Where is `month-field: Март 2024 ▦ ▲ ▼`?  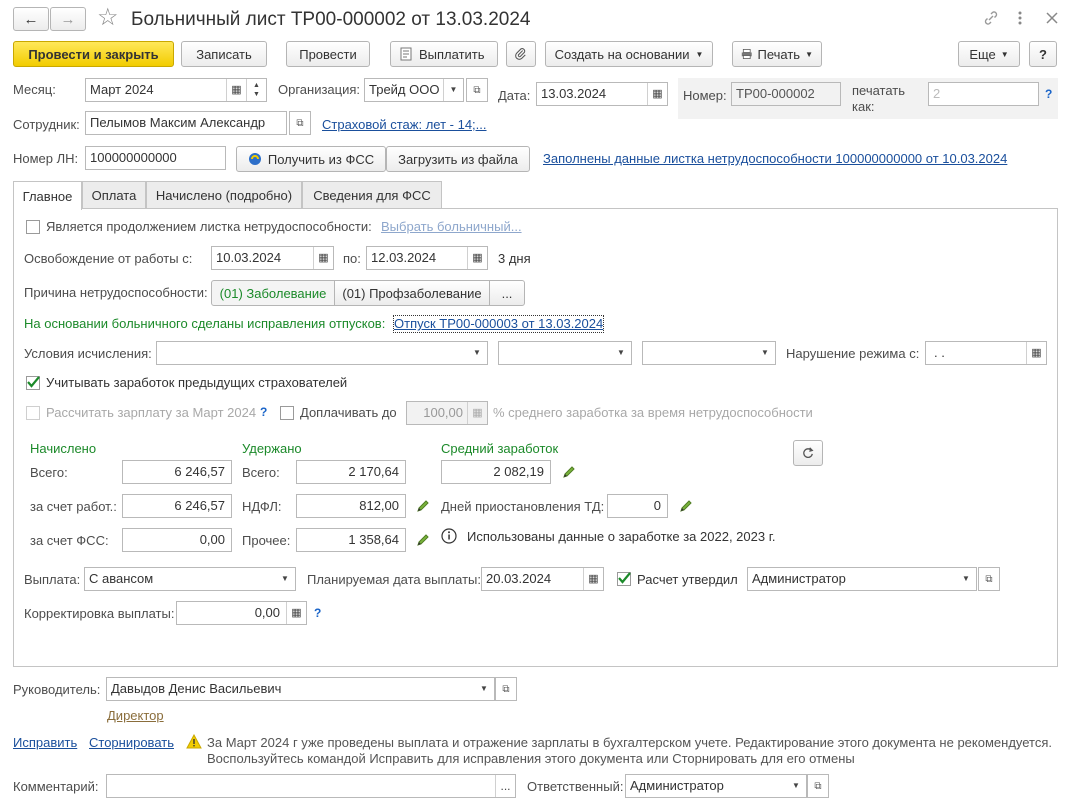 month-field: Март 2024 ▦ ▲ ▼ is located at coordinates (176, 90).